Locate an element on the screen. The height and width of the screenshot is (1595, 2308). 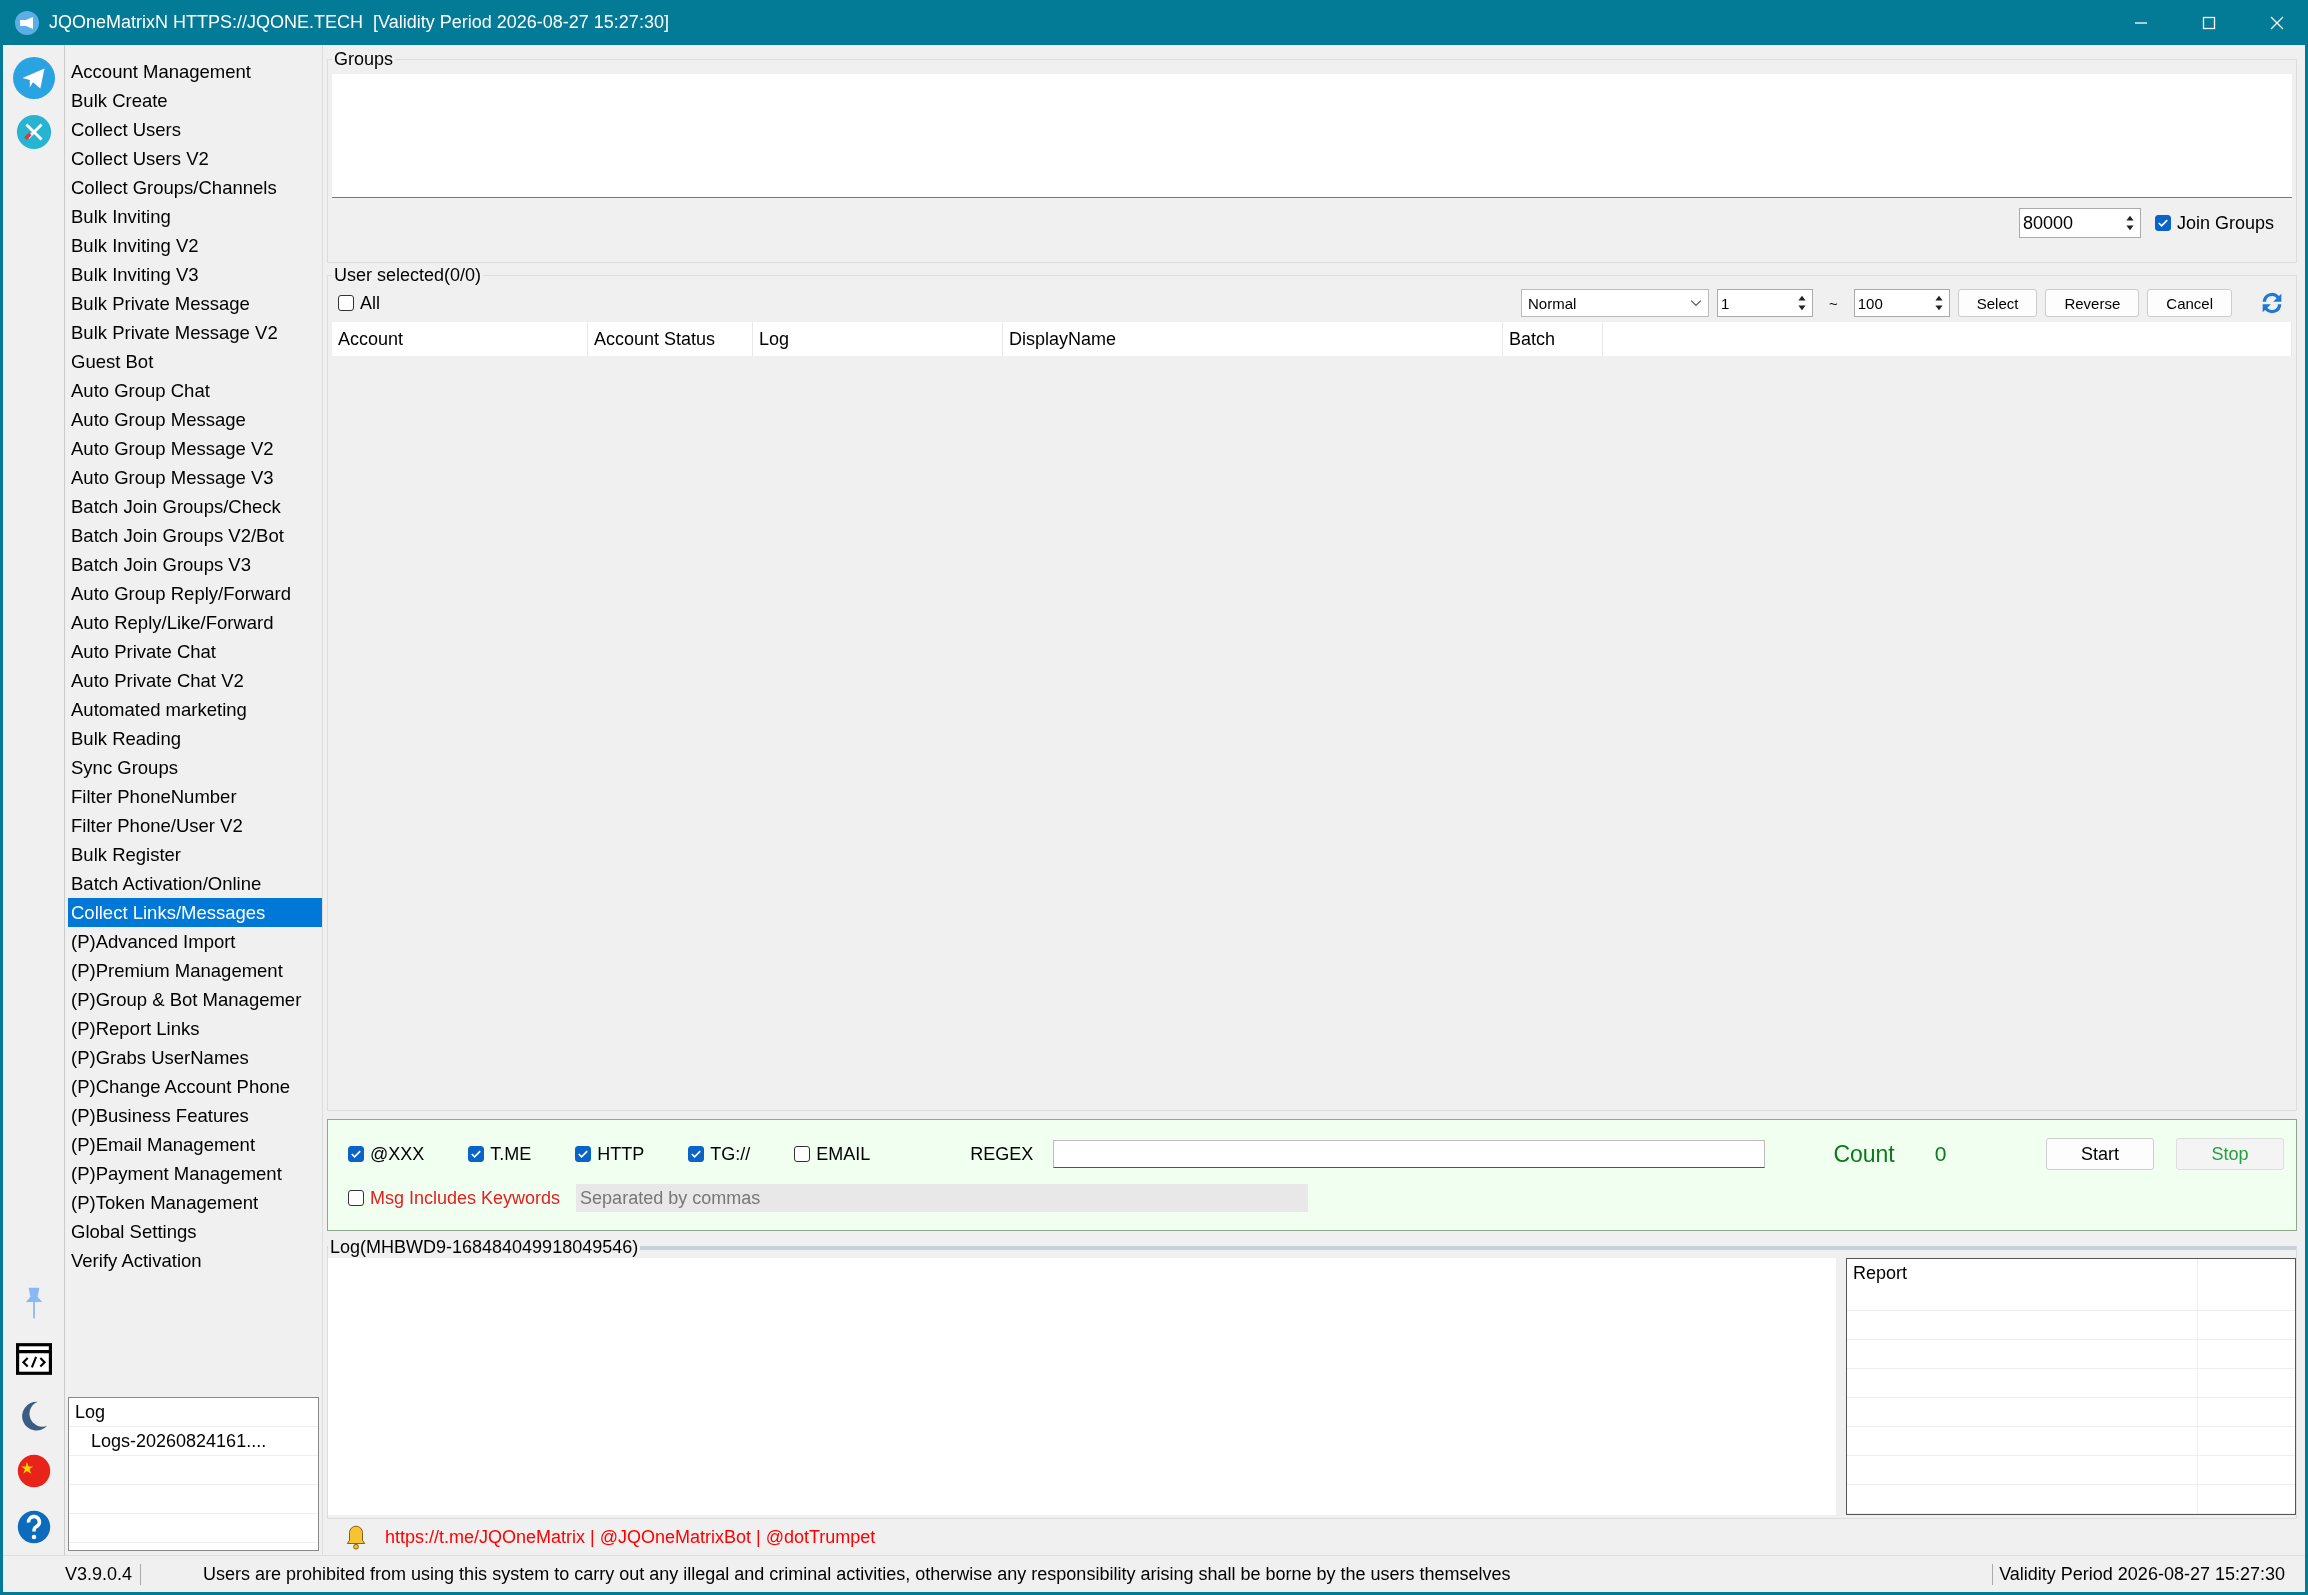
help-icon is located at coordinates (33, 1527).